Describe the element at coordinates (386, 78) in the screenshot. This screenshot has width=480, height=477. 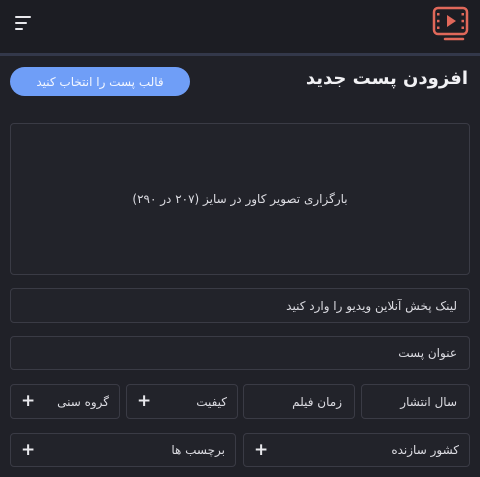
I see `page-title: افزودن پست جدید` at that location.